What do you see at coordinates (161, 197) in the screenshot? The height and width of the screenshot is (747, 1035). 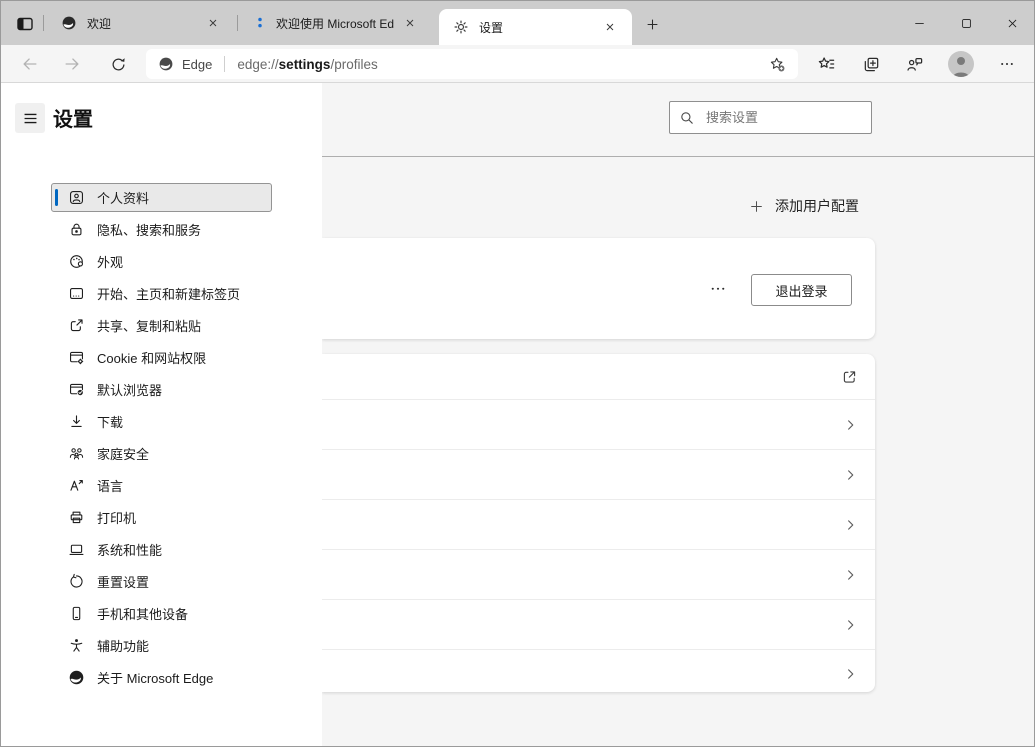 I see `sidebar-item-profiles: 个人资料` at bounding box center [161, 197].